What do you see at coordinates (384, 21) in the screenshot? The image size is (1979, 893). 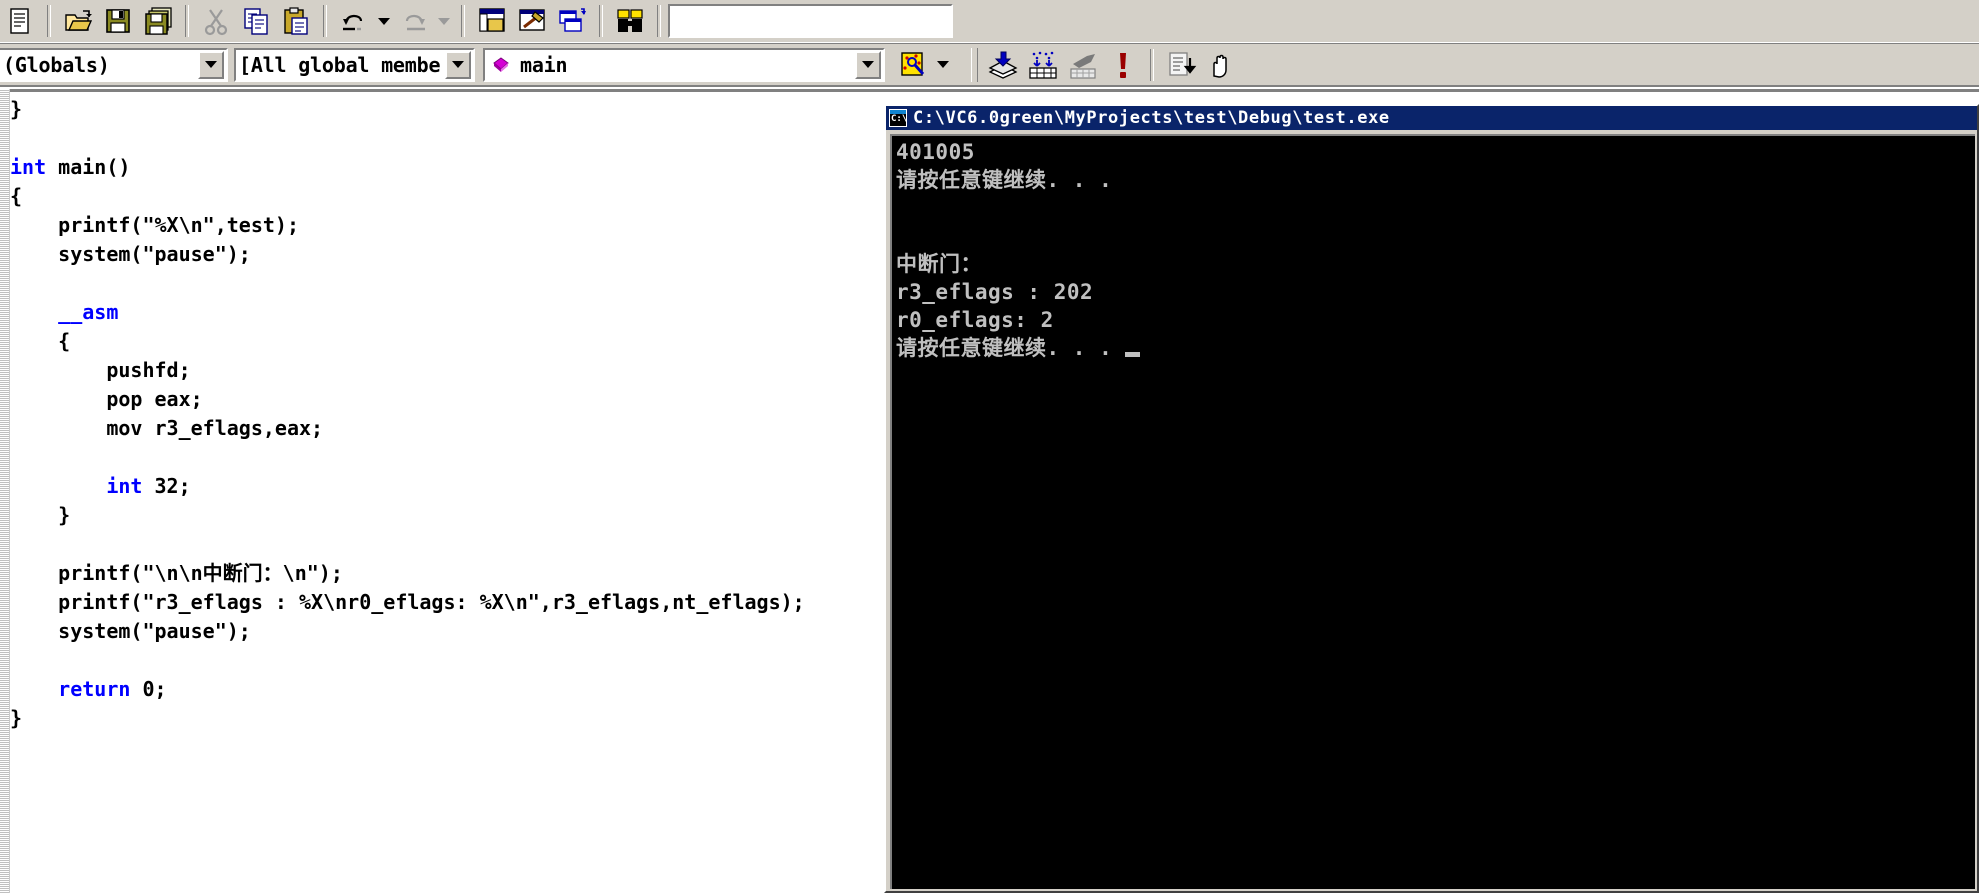 I see `undo-dropdown-button` at bounding box center [384, 21].